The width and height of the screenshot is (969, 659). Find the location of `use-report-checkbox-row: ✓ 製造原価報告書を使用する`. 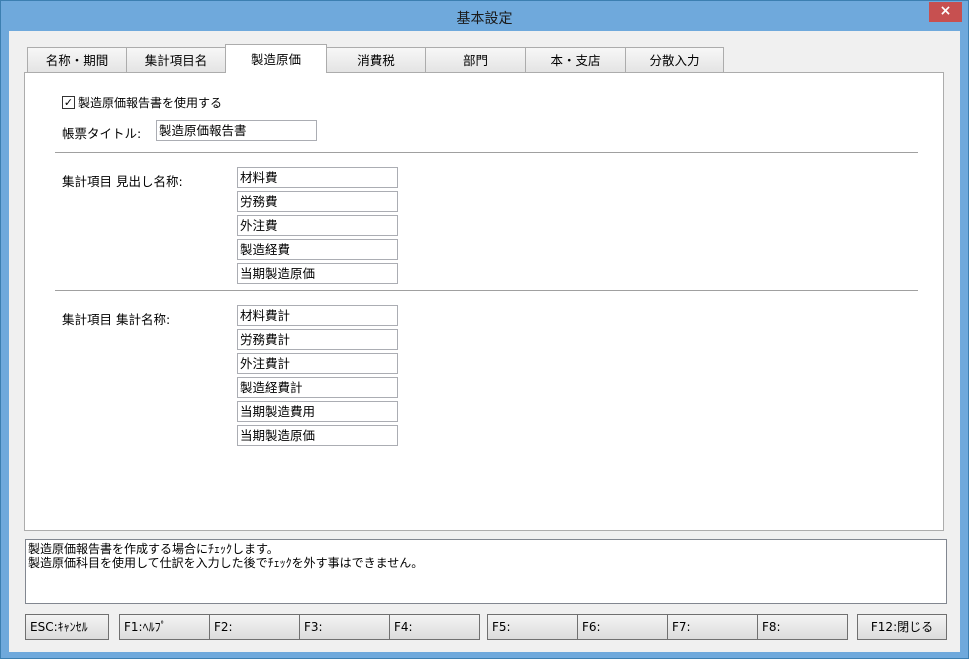

use-report-checkbox-row: ✓ 製造原価報告書を使用する is located at coordinates (142, 102).